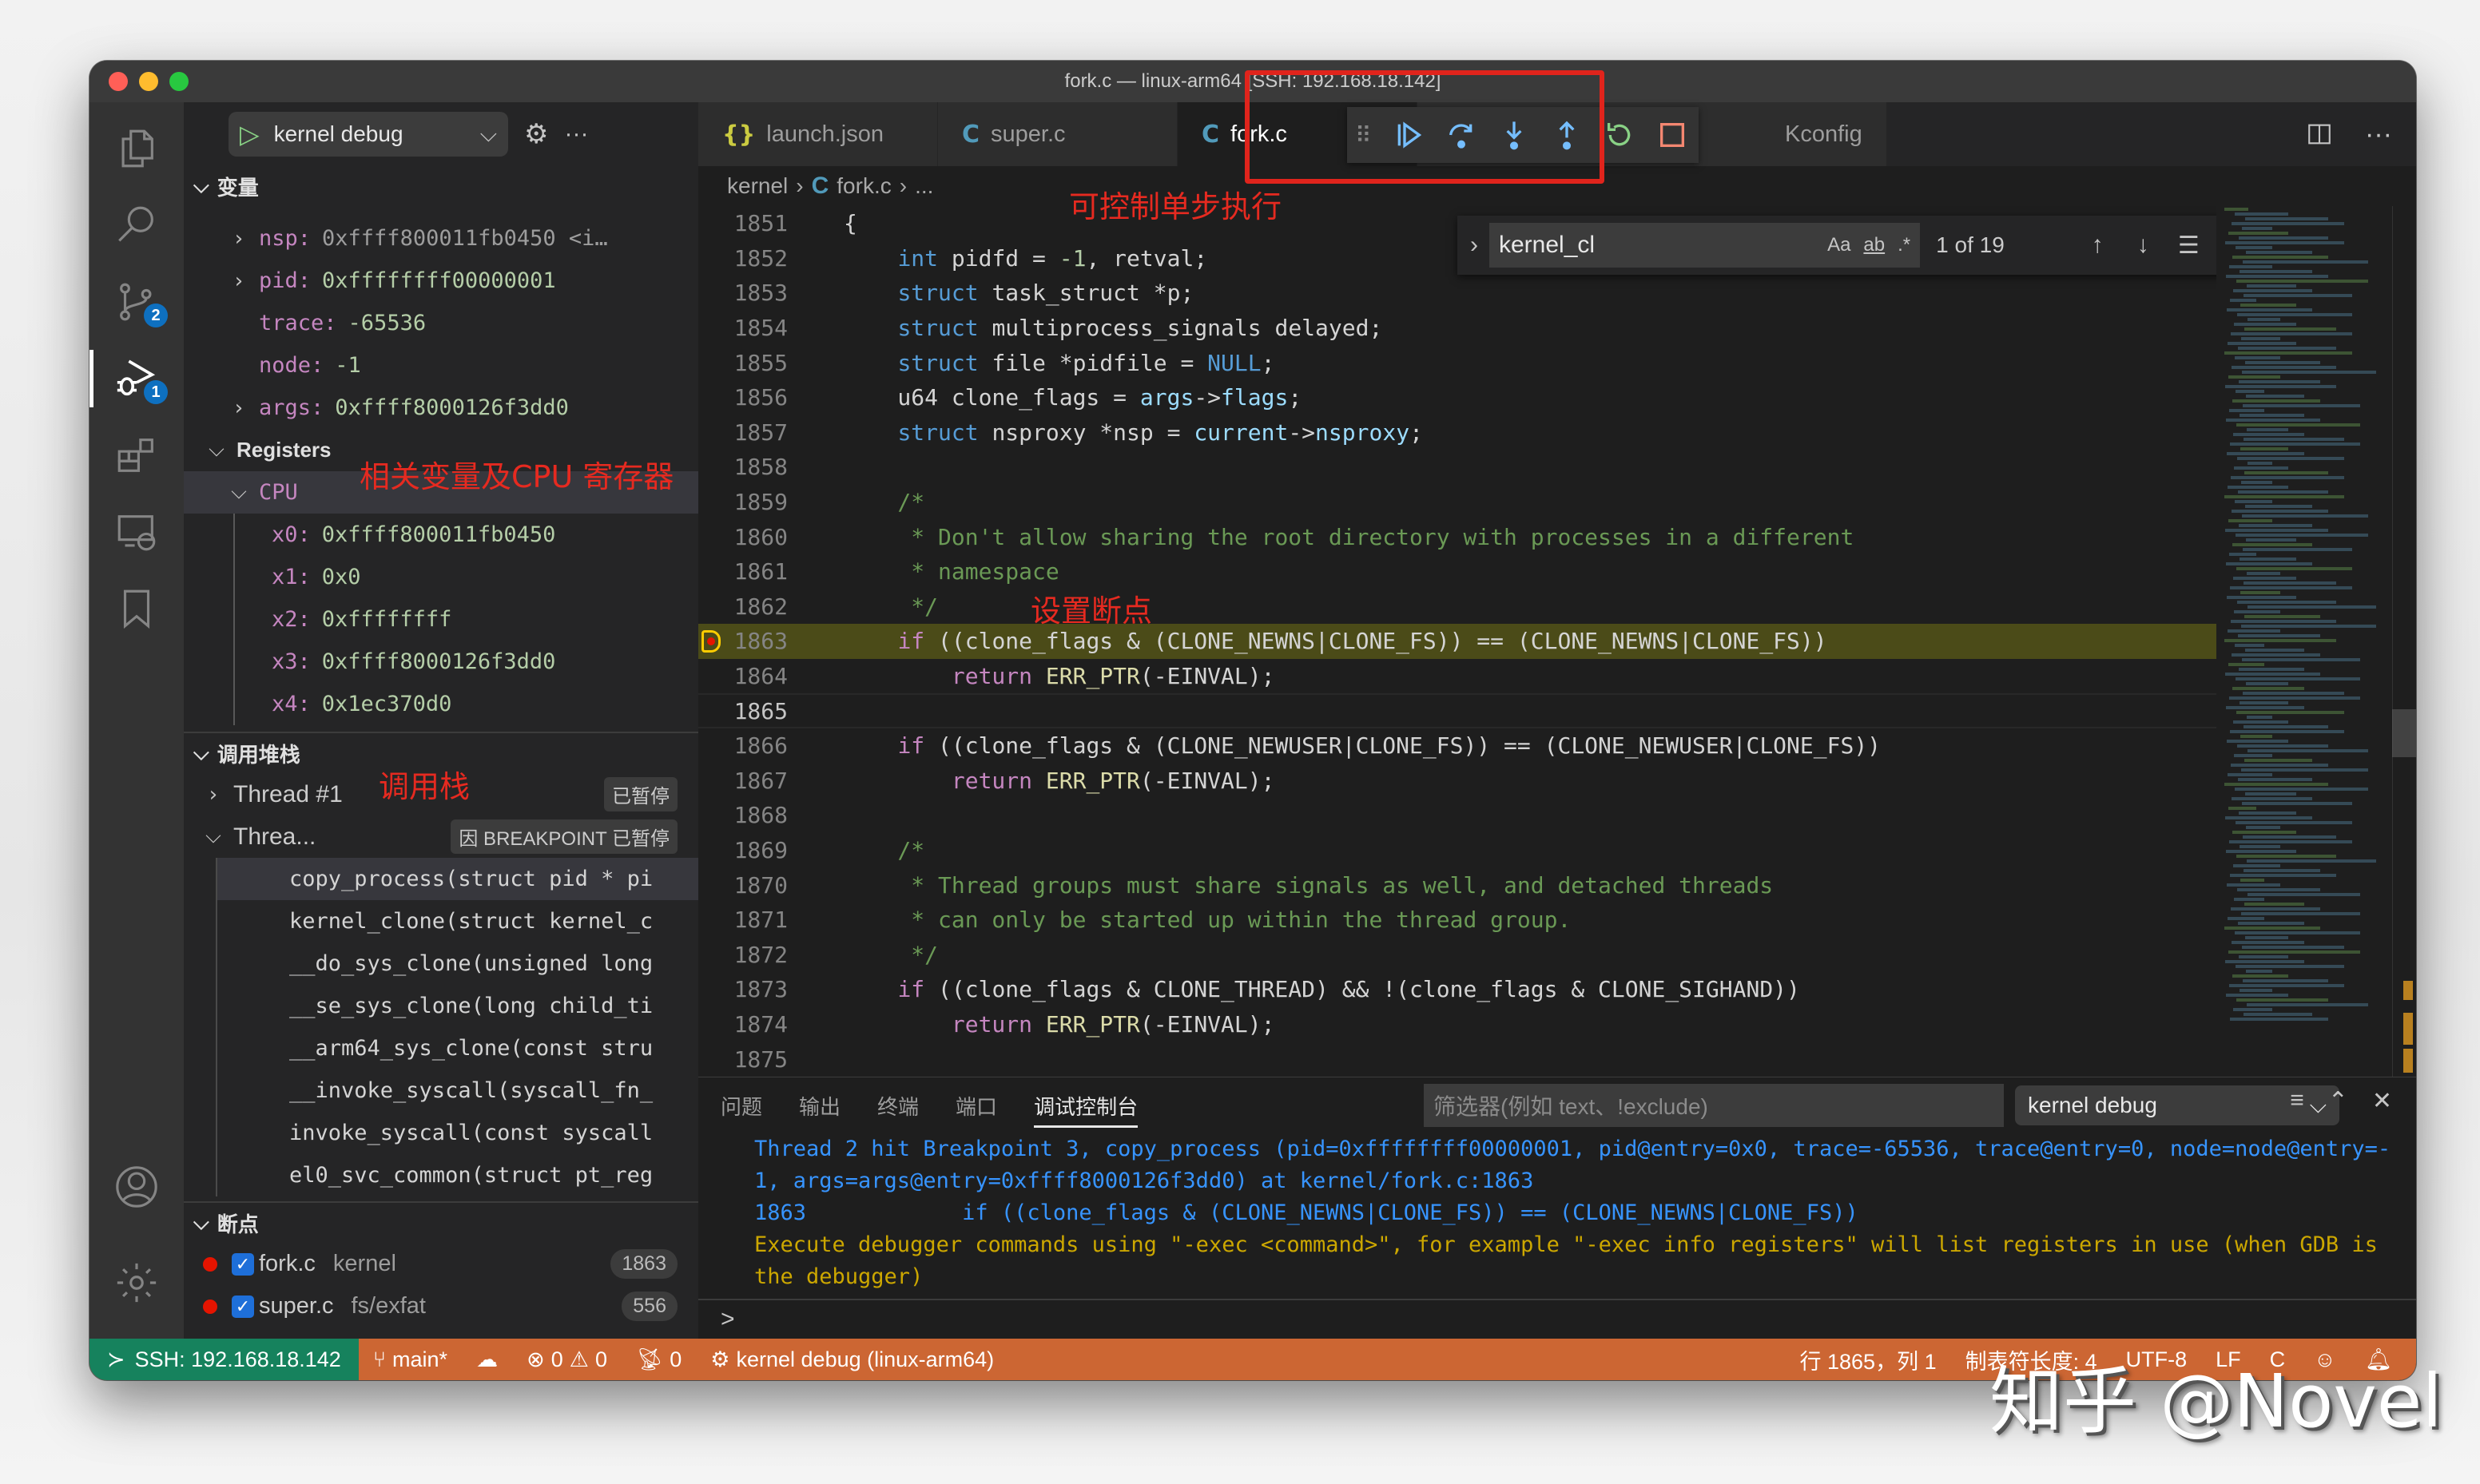  I want to click on tab-terminal: 终端, so click(898, 1106).